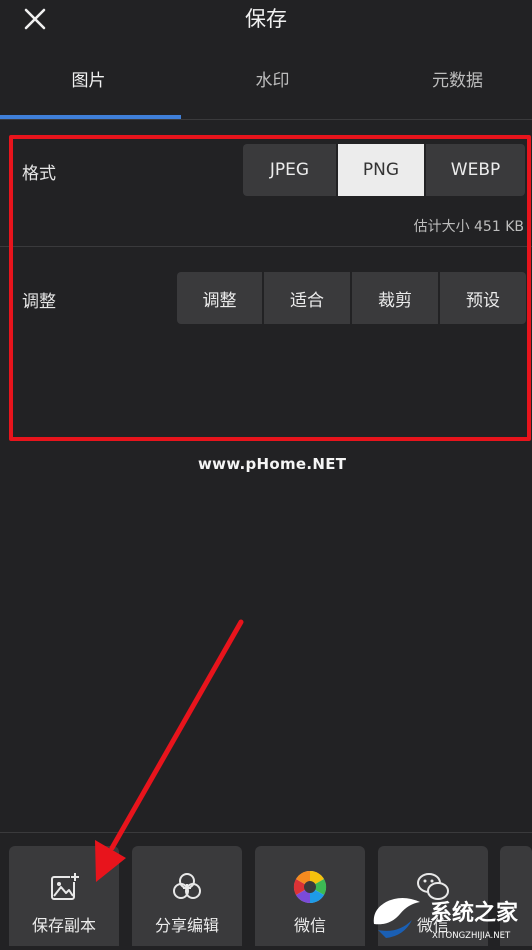 The width and height of the screenshot is (532, 950). What do you see at coordinates (450, 81) in the screenshot?
I see `tab-metadata: 元数据` at bounding box center [450, 81].